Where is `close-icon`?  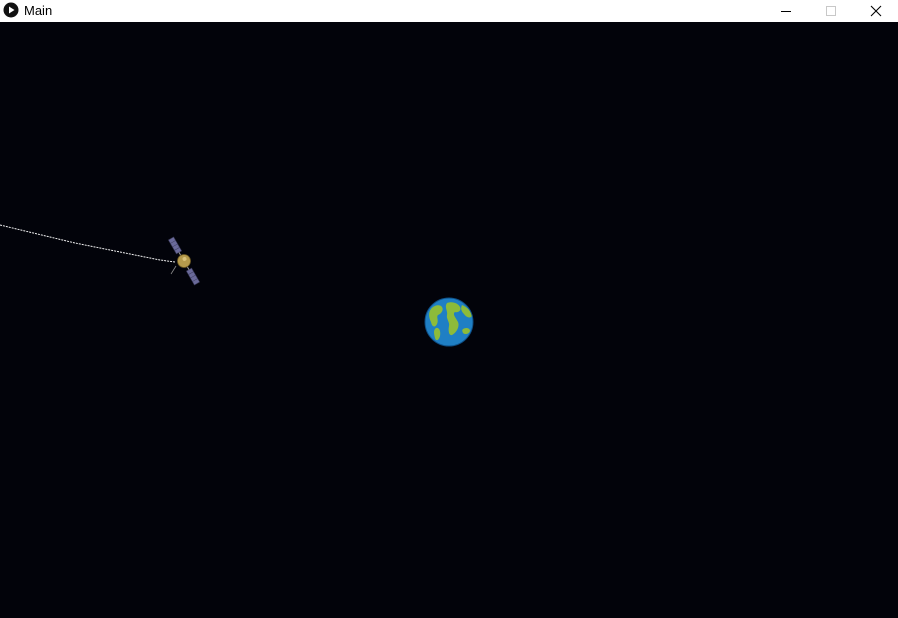
close-icon is located at coordinates (876, 11).